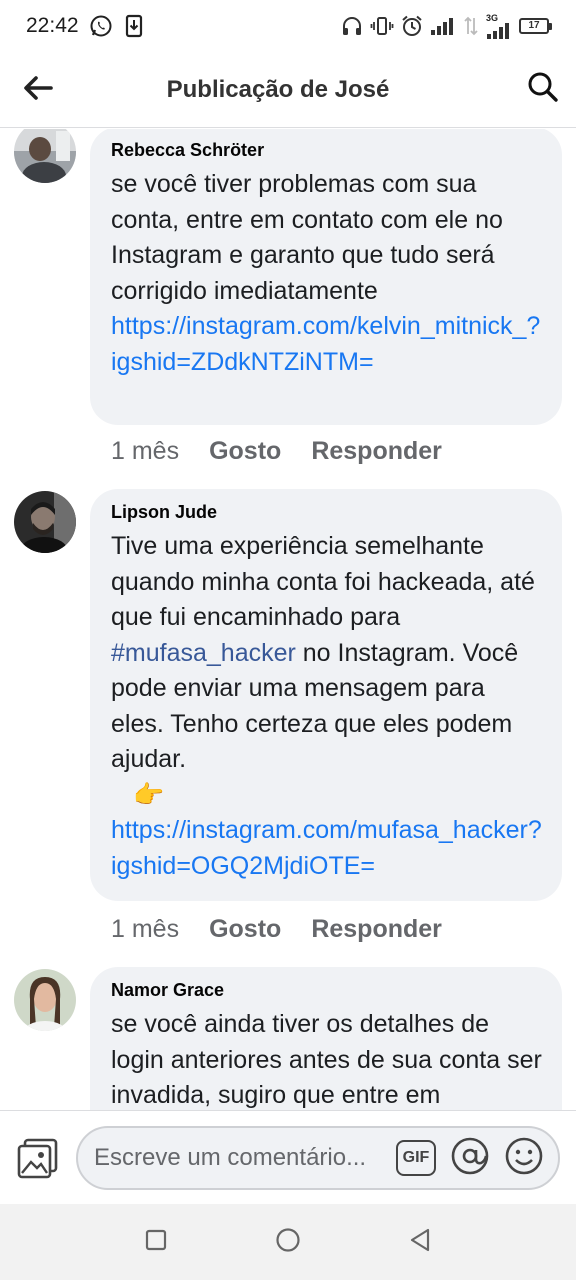 This screenshot has height=1280, width=576. What do you see at coordinates (278, 89) in the screenshot?
I see `page-title: Publicação de José` at bounding box center [278, 89].